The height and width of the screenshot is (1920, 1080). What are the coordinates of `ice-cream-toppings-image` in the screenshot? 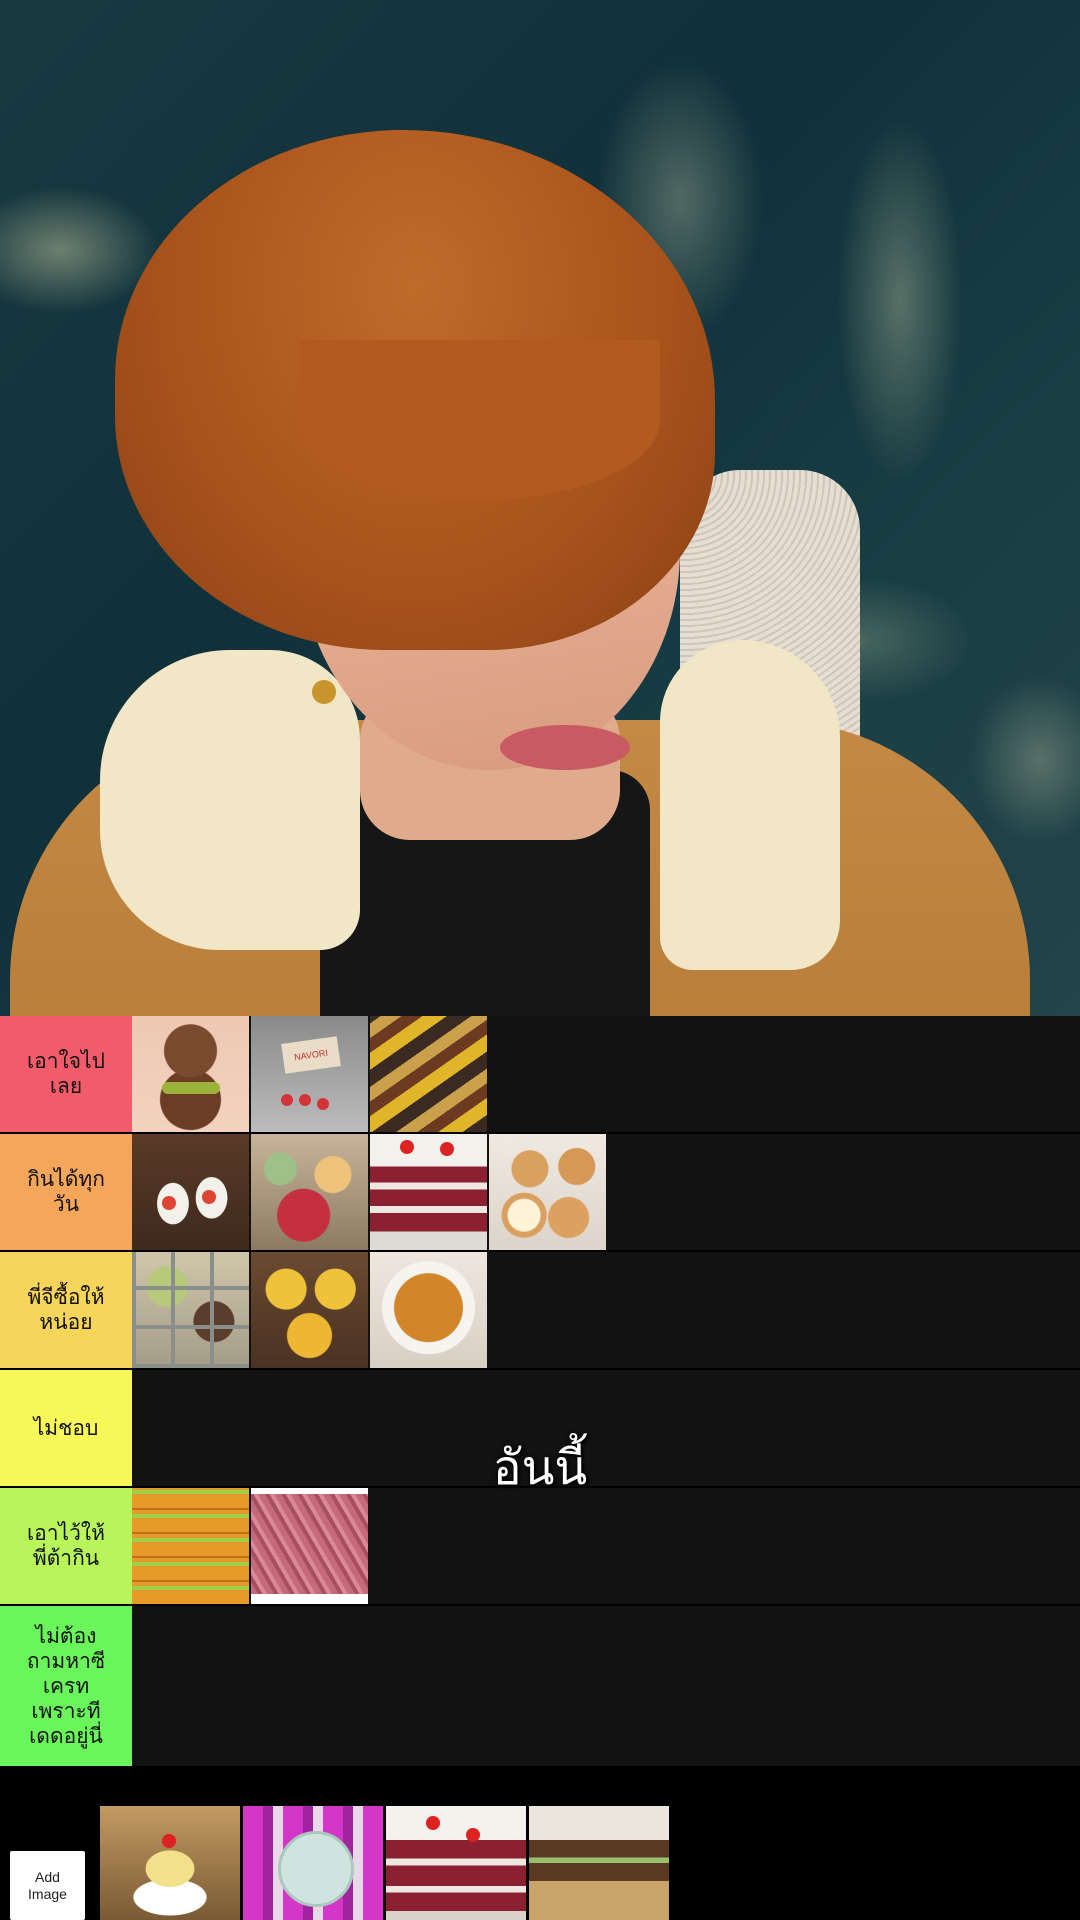 It's located at (190, 1310).